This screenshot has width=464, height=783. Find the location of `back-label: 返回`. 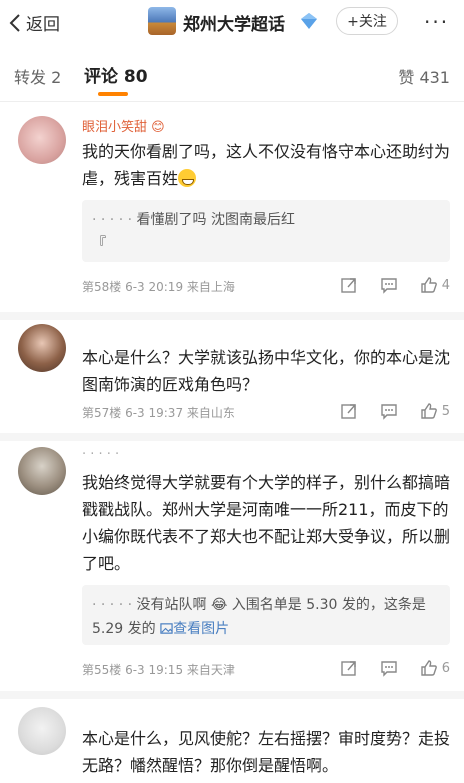

back-label: 返回 is located at coordinates (43, 25).